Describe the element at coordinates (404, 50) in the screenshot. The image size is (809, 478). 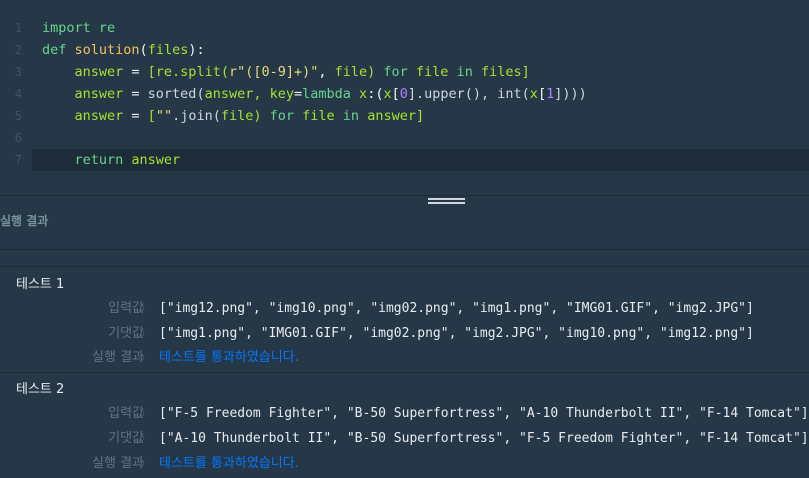
I see `code-line: 2 def solution(files):` at that location.